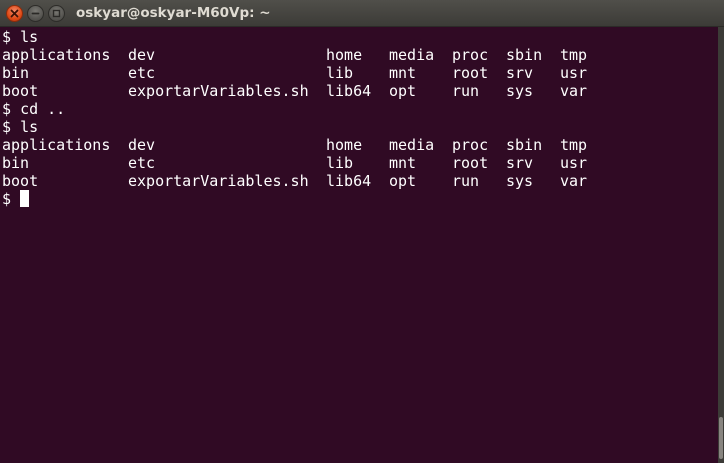 The width and height of the screenshot is (724, 463). I want to click on title-bar: oskyar@oskyar-M60Vp: ~, so click(362, 13).